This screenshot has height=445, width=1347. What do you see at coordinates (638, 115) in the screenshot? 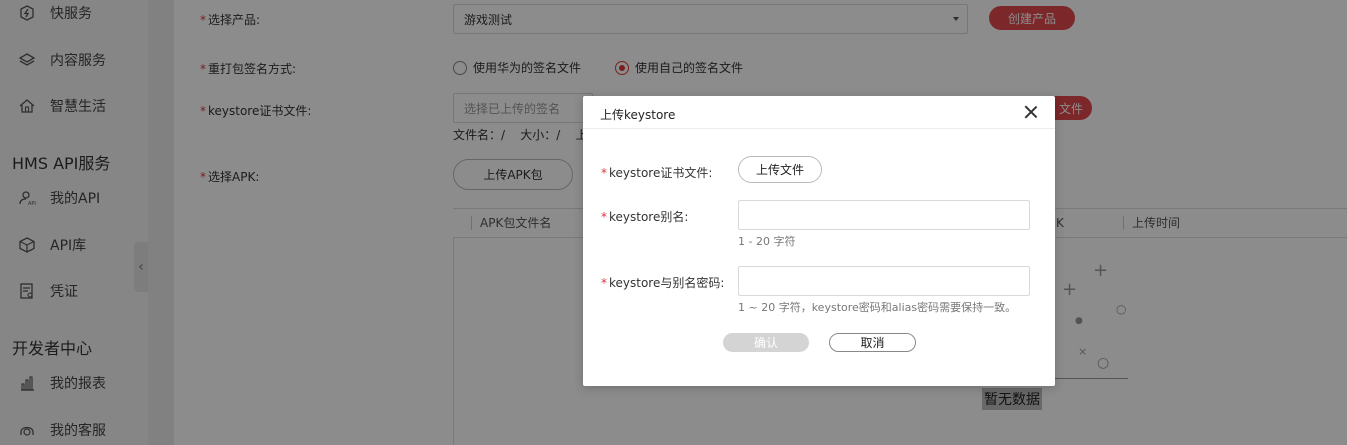
I see `dialog-title: 上传keystore` at bounding box center [638, 115].